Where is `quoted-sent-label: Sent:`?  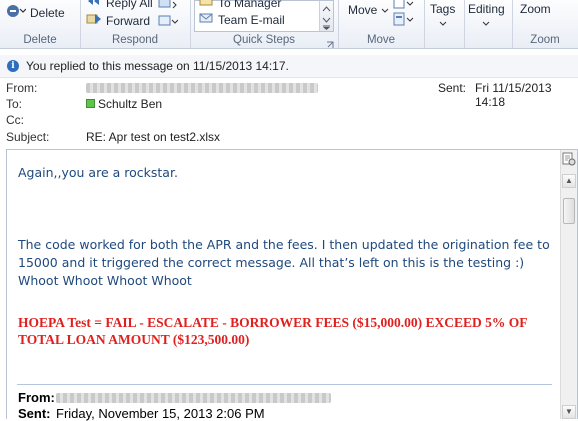
quoted-sent-label: Sent: is located at coordinates (34, 413).